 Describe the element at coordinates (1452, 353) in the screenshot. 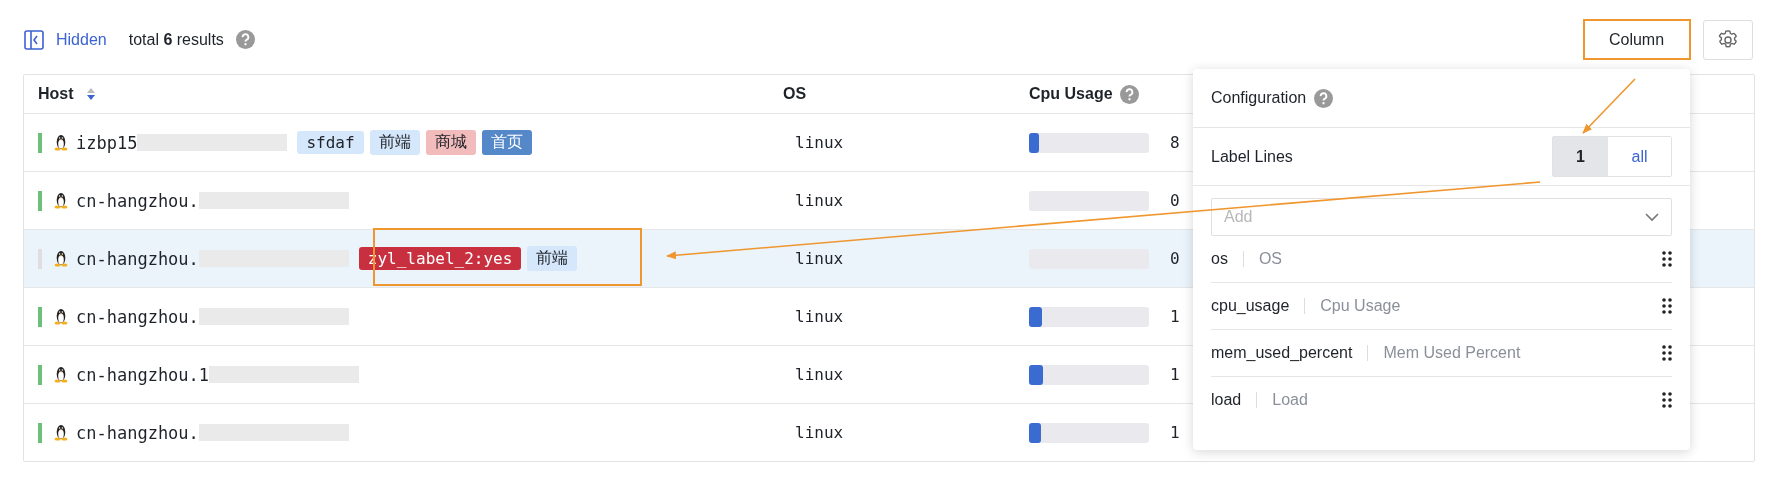

I see `column-label: Mem Used Percent` at that location.